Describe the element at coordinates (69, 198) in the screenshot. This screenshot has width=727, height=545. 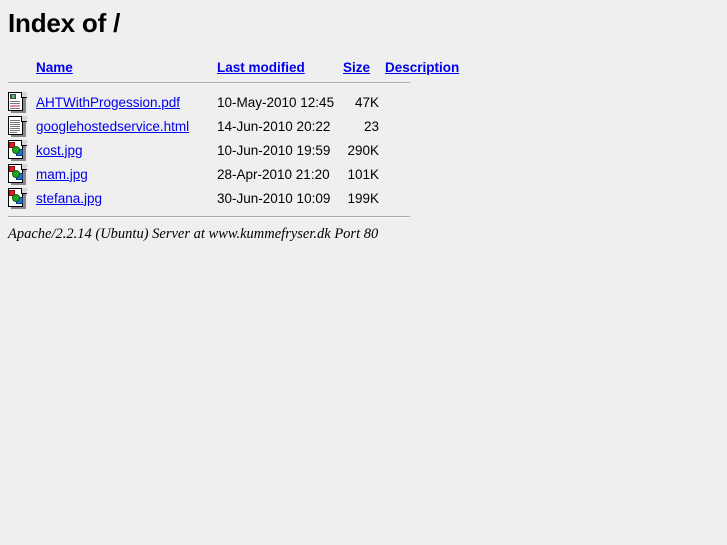
I see `file-link: stefana.jpg` at that location.